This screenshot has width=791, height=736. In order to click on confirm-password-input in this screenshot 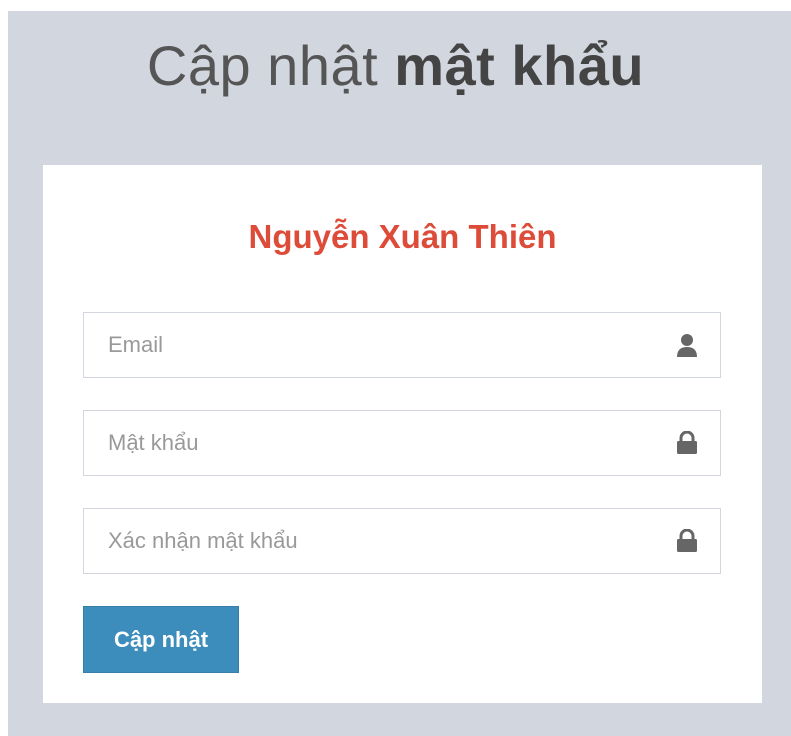, I will do `click(364, 541)`.